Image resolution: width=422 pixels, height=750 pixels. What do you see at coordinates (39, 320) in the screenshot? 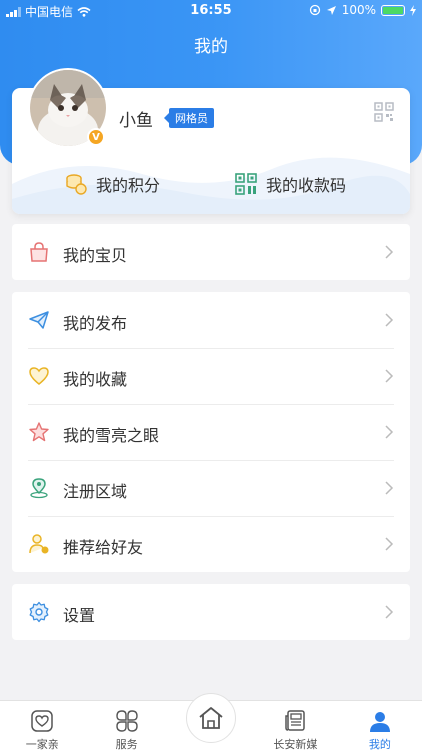
I see `paper-plane-icon` at bounding box center [39, 320].